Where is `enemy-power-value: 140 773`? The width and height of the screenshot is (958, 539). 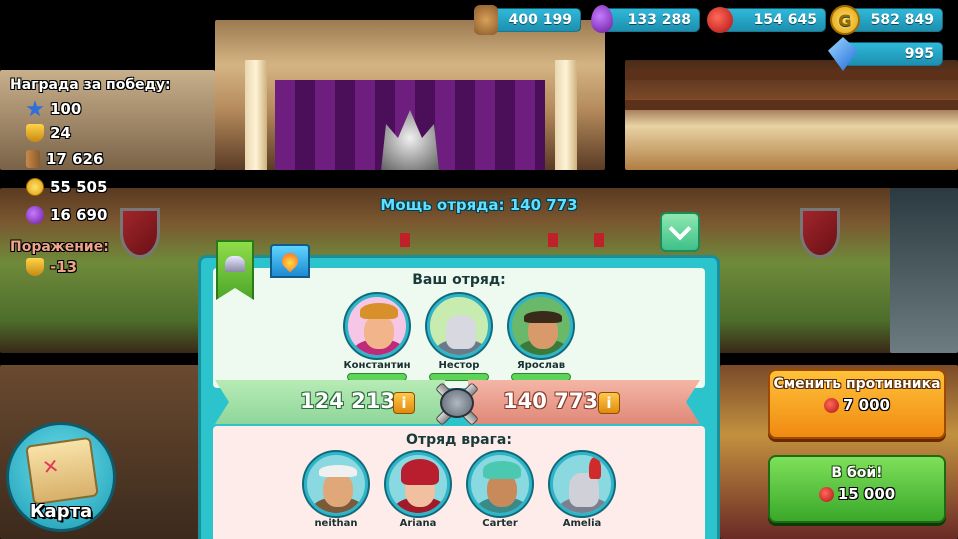
enemy-power-value: 140 773 is located at coordinates (550, 401).